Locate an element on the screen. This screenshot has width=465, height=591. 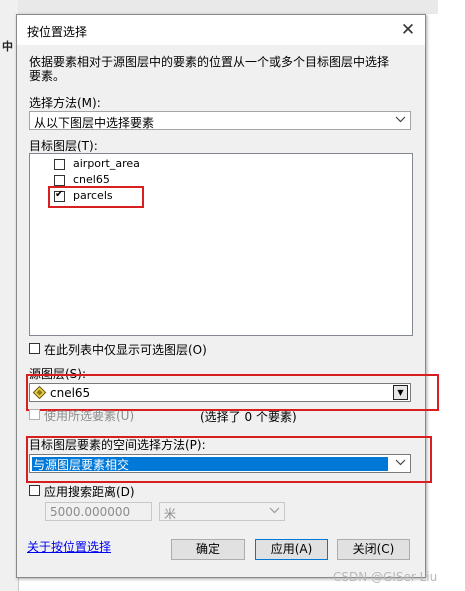
dialog-title: 按位置选择 is located at coordinates (57, 32).